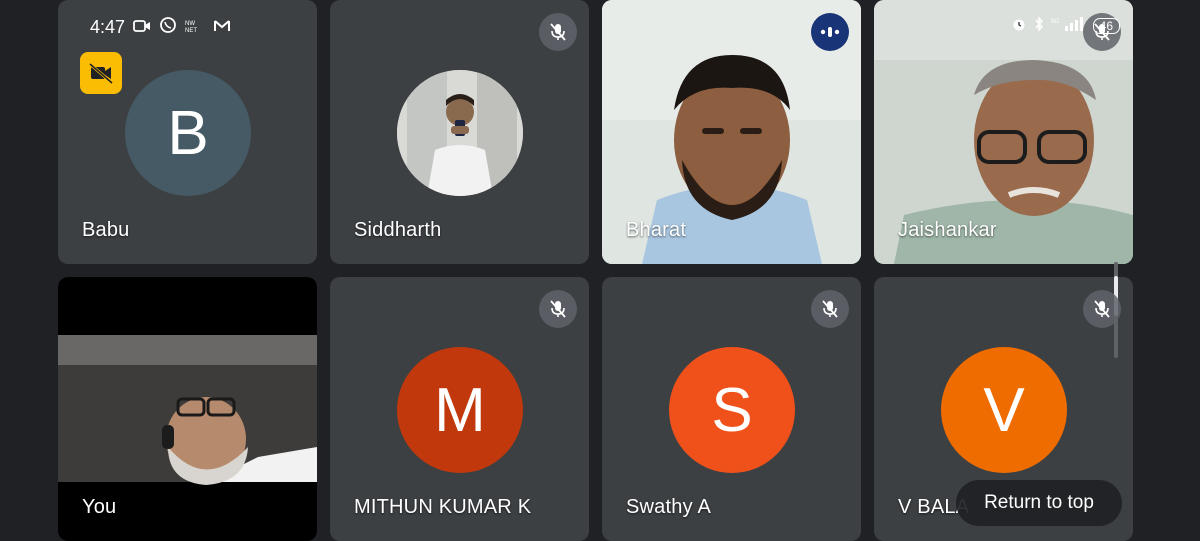 The image size is (1200, 541). Describe the element at coordinates (1106, 25) in the screenshot. I see `battery-indicator: 46` at that location.